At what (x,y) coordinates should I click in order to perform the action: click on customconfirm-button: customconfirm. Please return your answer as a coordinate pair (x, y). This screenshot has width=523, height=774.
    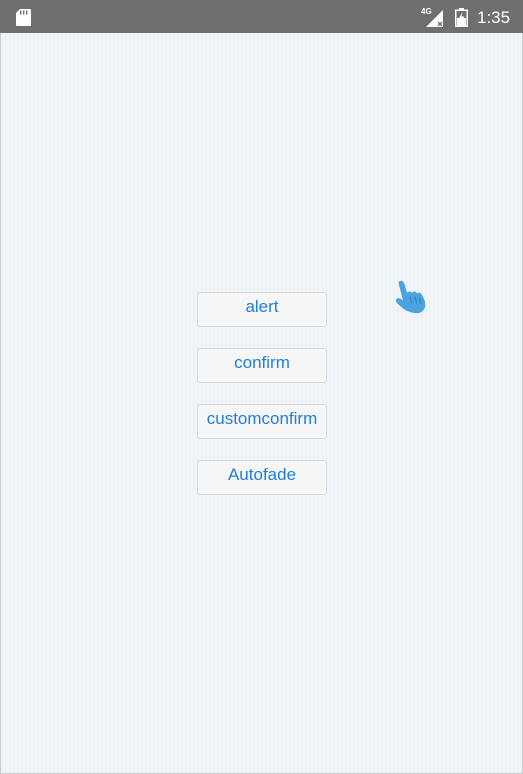
    Looking at the image, I should click on (262, 421).